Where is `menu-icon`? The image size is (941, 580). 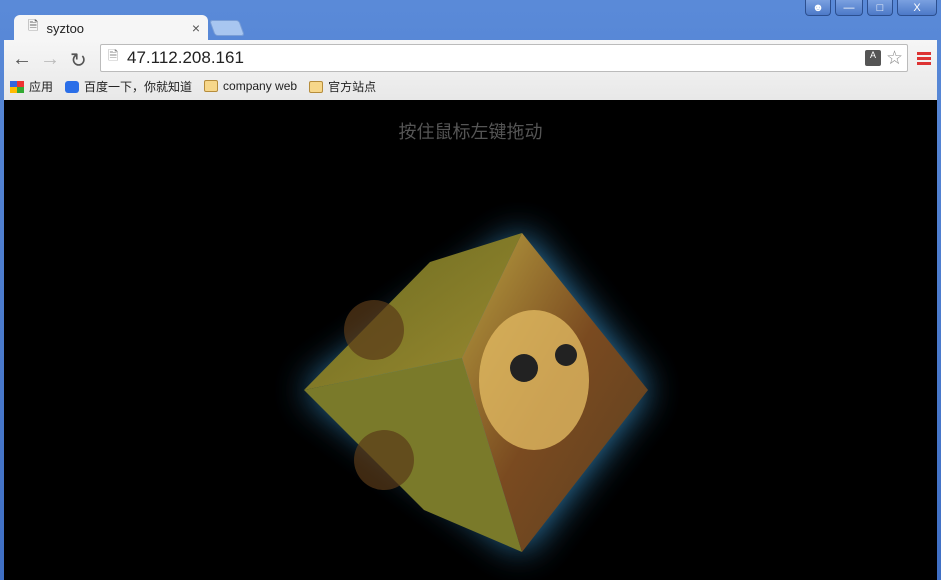
menu-icon is located at coordinates (924, 58).